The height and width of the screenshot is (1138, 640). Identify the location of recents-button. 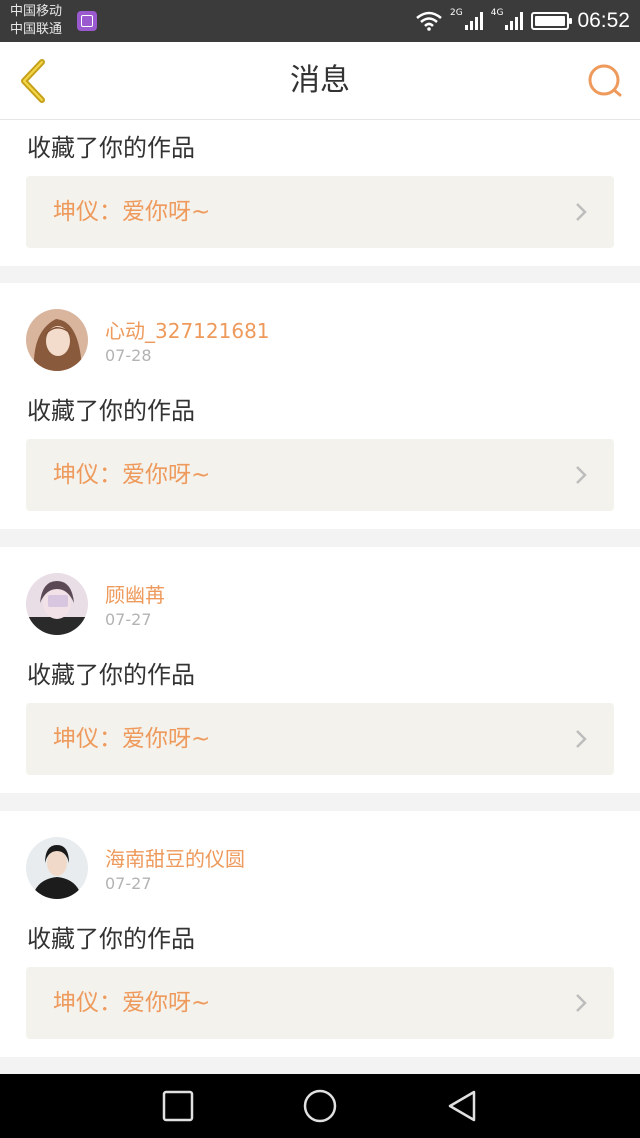
(178, 1106).